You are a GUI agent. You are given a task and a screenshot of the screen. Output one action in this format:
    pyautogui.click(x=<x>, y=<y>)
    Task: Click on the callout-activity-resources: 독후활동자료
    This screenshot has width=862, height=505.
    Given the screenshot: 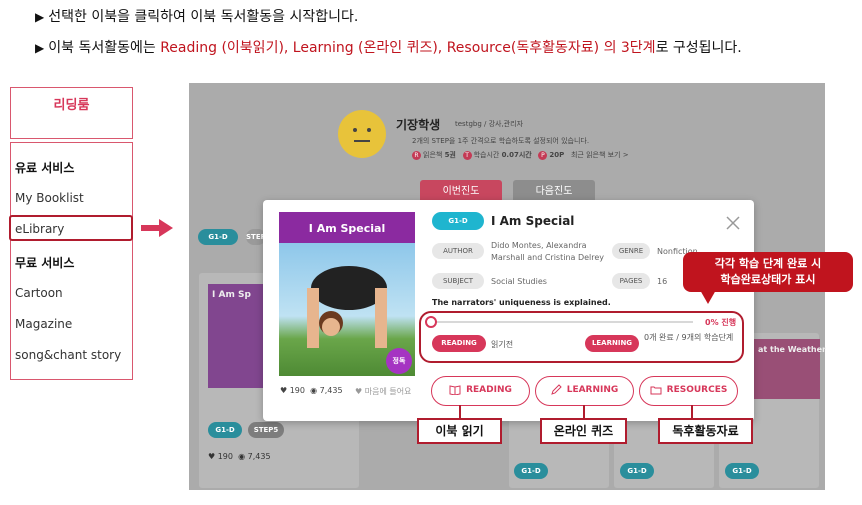 What is the action you would take?
    pyautogui.click(x=705, y=431)
    